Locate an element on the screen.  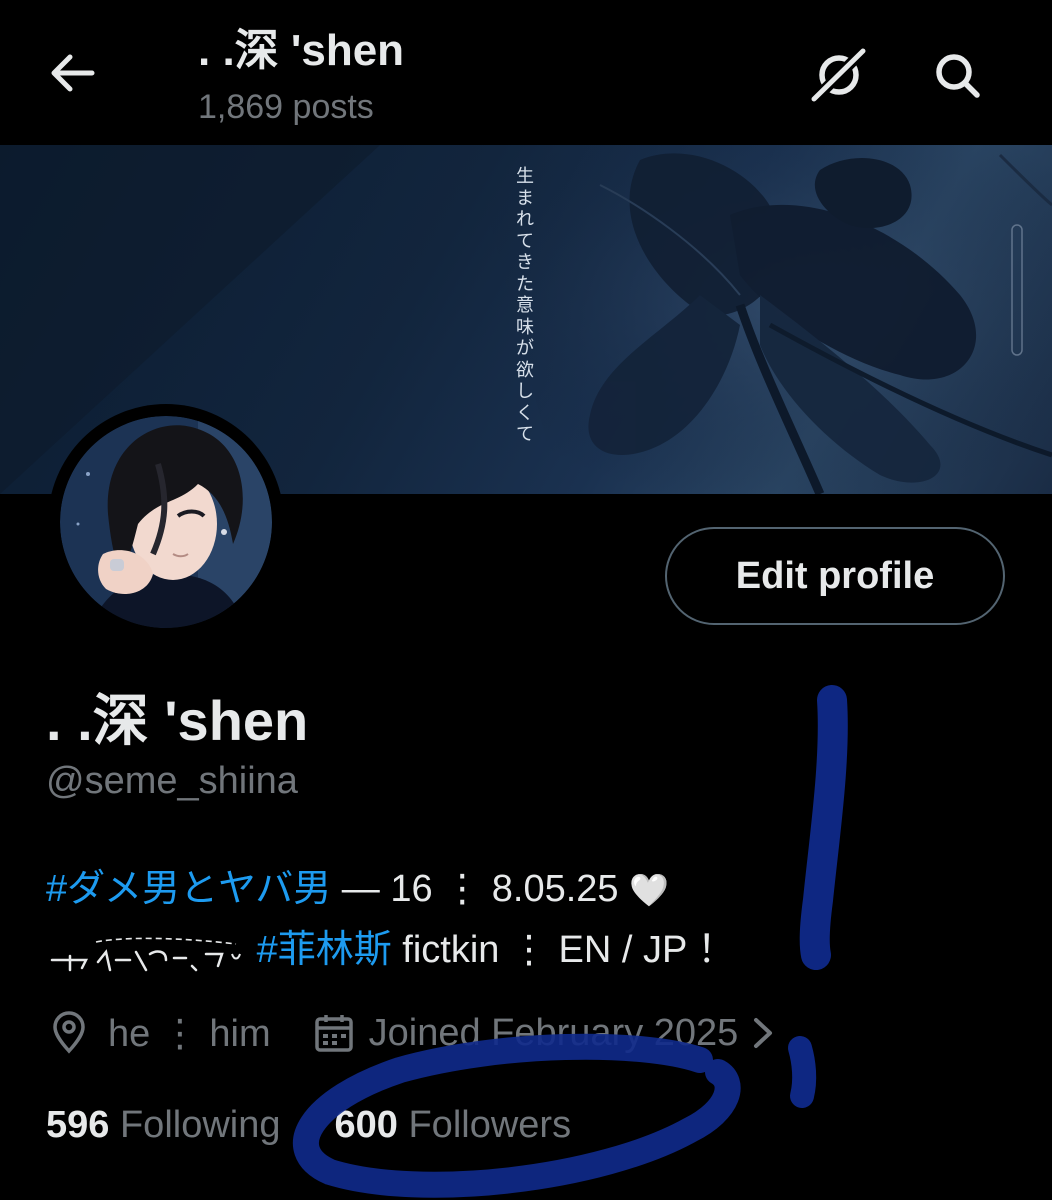
bio-line-1: #ダメ男とヤバ男 — 16 ⋮ 8.05.25 🤍 is located at coordinates (357, 884).